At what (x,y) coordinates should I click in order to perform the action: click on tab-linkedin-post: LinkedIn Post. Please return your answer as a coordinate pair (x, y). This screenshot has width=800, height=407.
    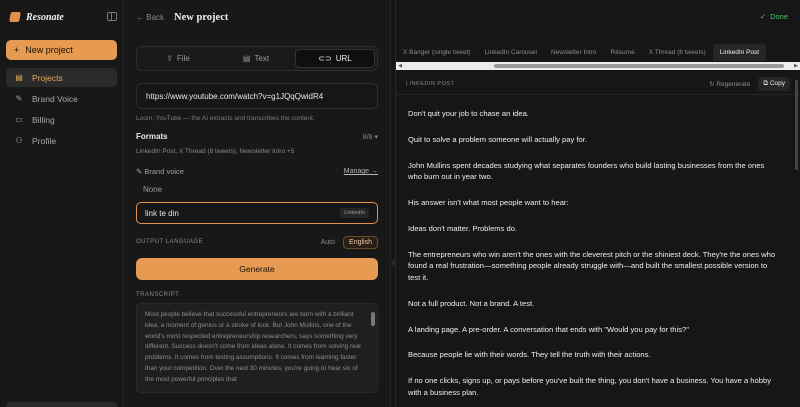
    Looking at the image, I should click on (739, 52).